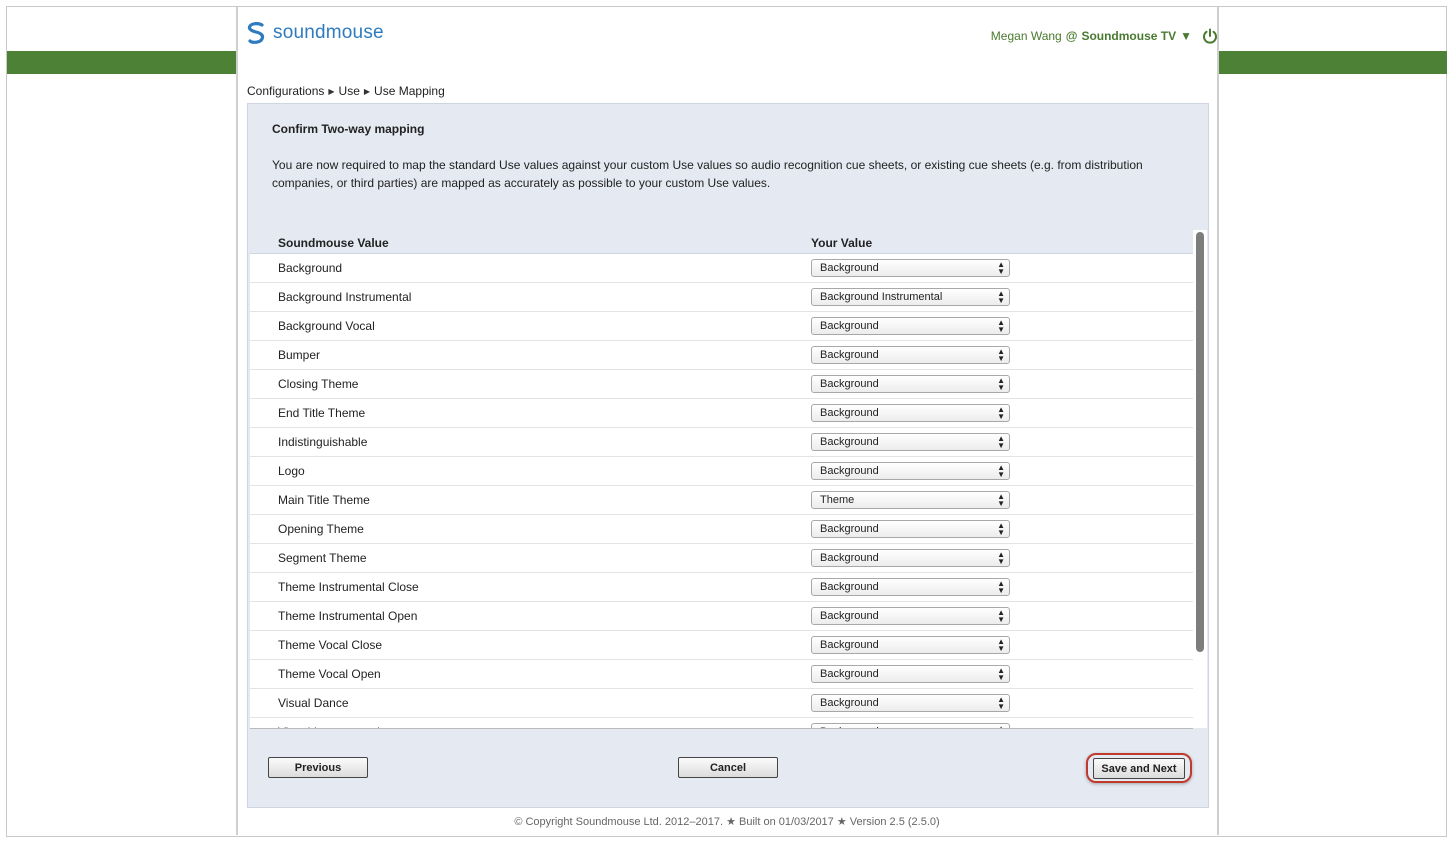 Image resolution: width=1454 pixels, height=842 pixels. What do you see at coordinates (1200, 442) in the screenshot?
I see `scrollbar-thumb` at bounding box center [1200, 442].